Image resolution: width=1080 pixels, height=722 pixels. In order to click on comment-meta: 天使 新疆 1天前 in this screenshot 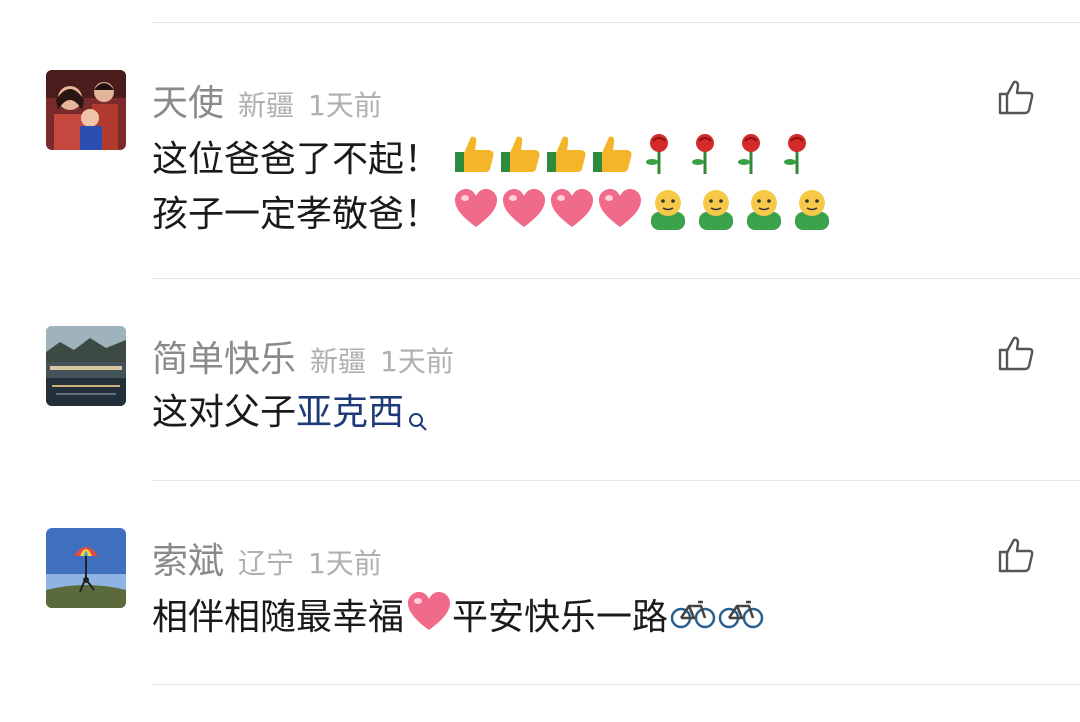, I will do `click(267, 99)`.